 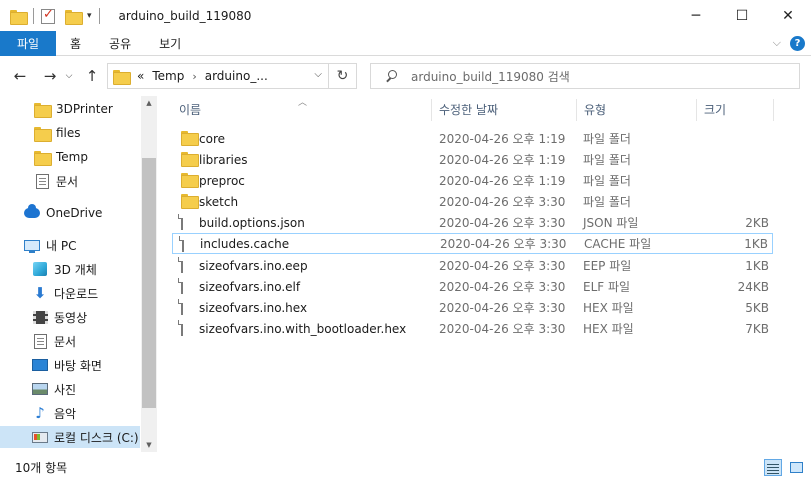 I want to click on address-bar: « Temp › arduino_... ⌵, so click(x=218, y=76).